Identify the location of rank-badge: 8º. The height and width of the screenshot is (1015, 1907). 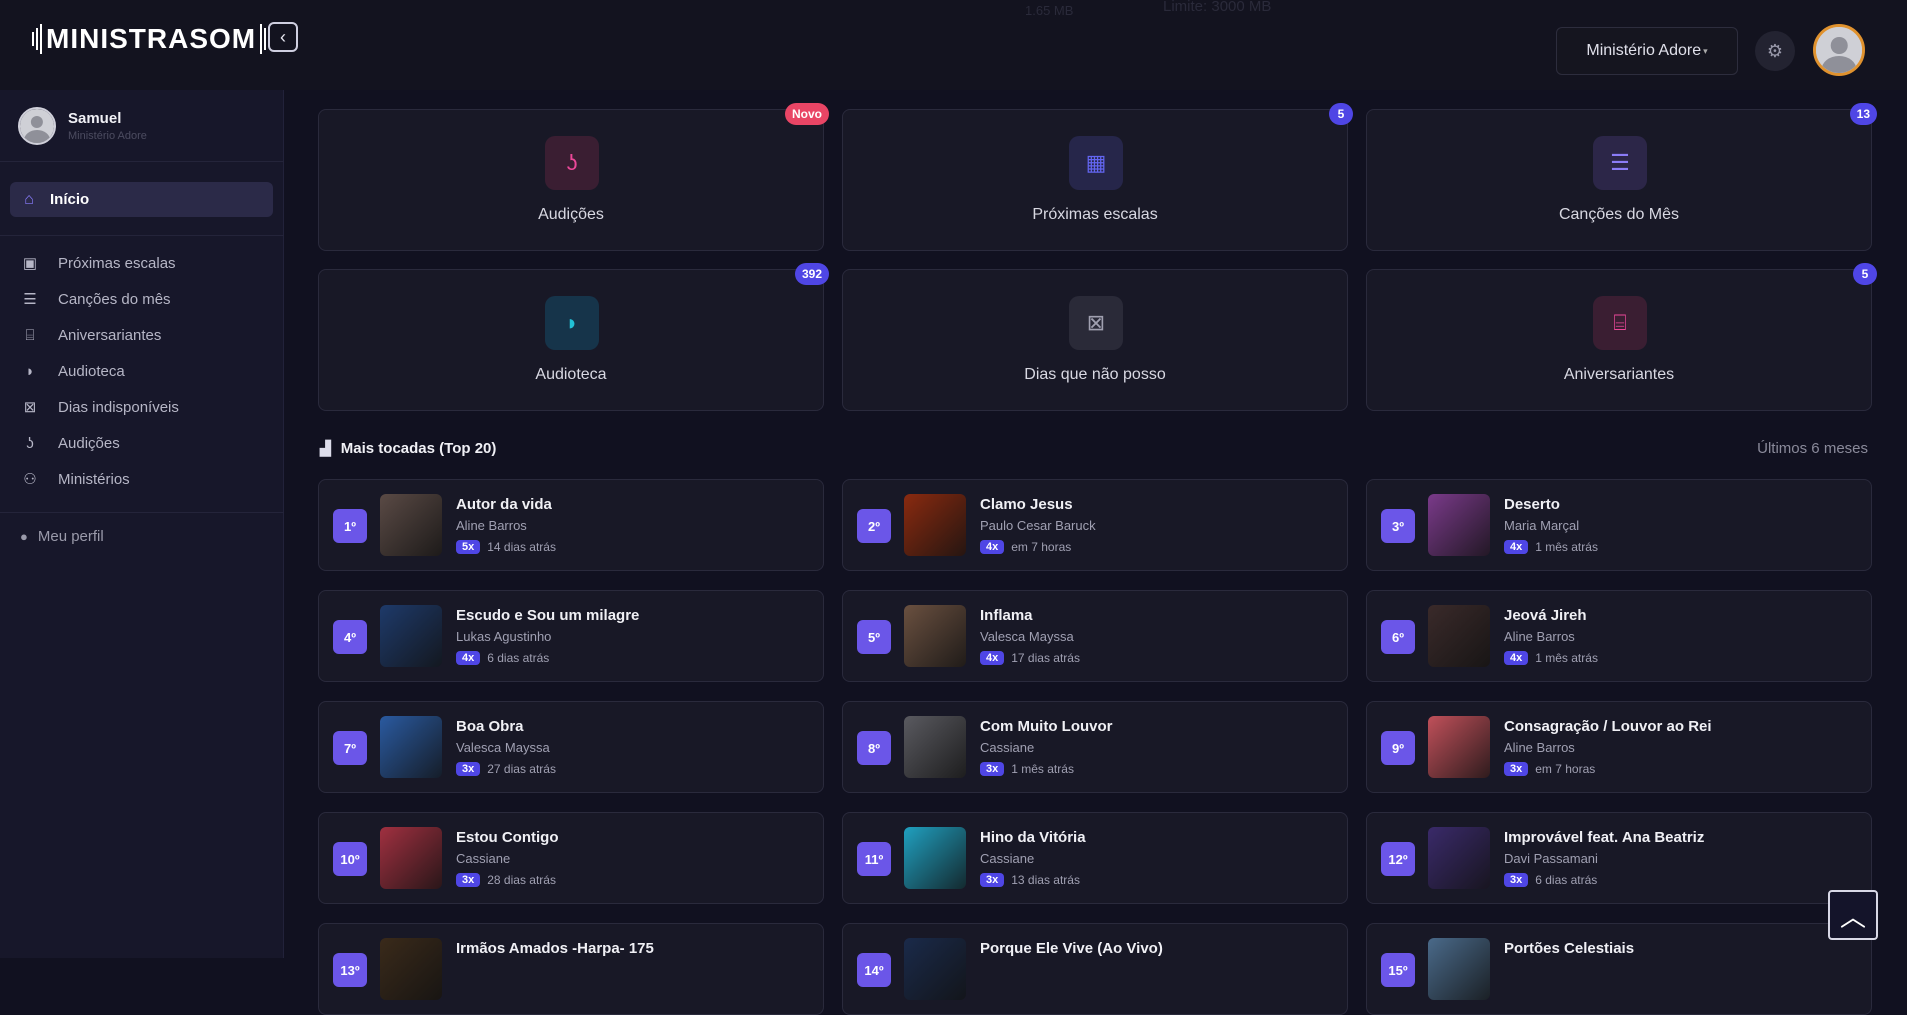
(874, 748).